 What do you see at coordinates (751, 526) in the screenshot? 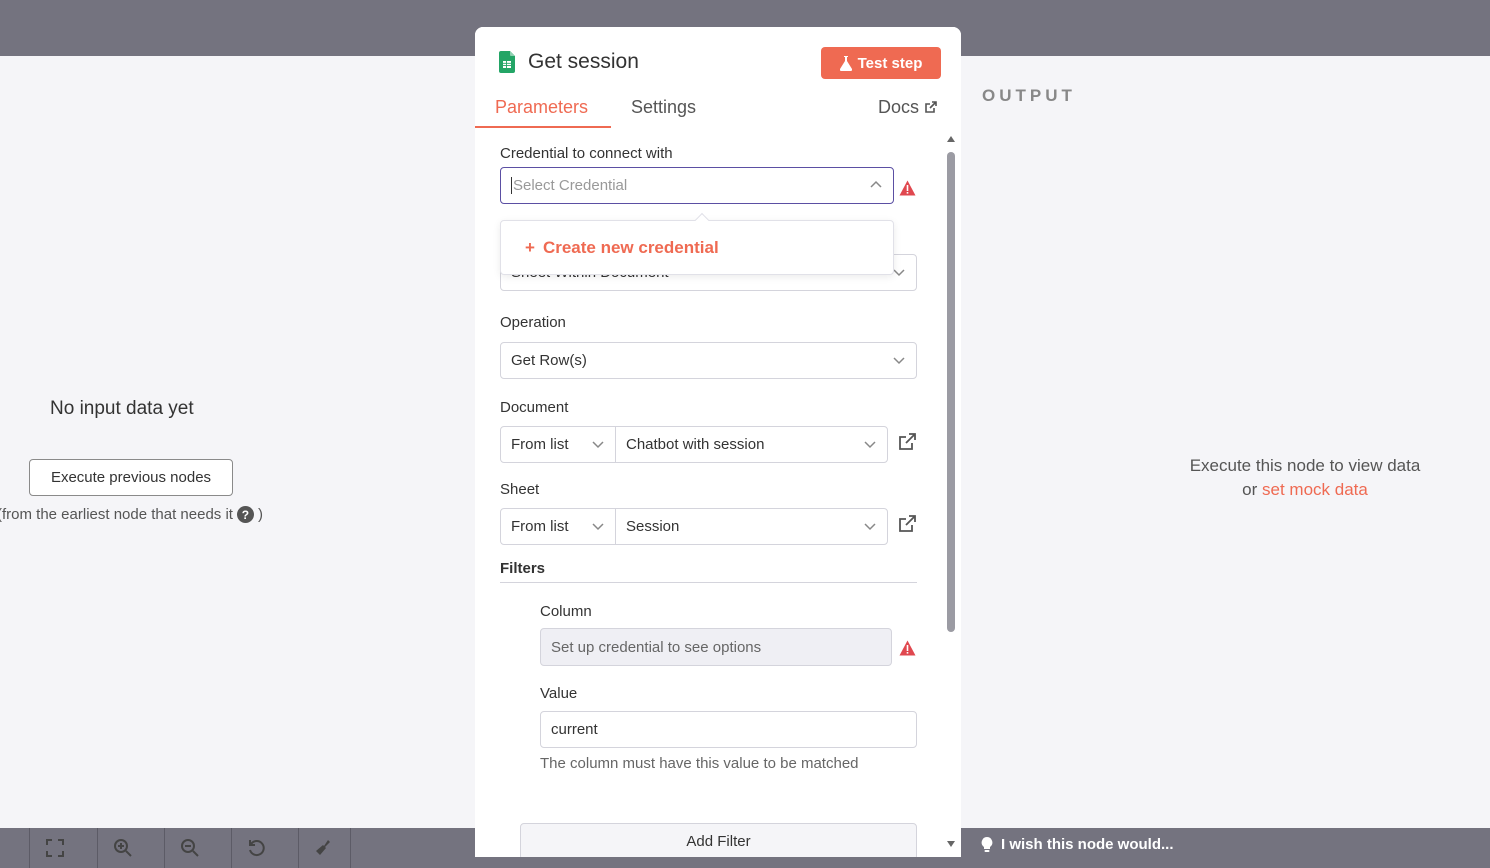
I see `sheet-select: Session` at bounding box center [751, 526].